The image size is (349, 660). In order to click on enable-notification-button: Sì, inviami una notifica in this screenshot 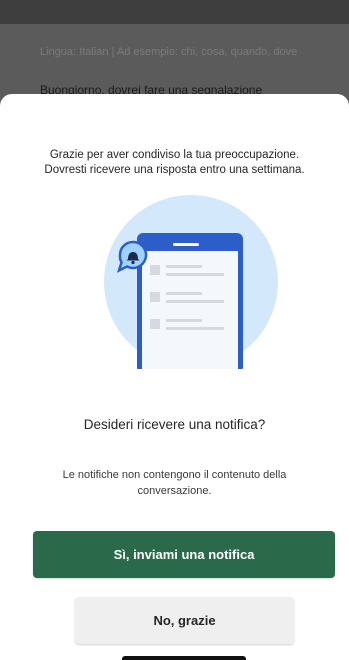, I will do `click(184, 554)`.